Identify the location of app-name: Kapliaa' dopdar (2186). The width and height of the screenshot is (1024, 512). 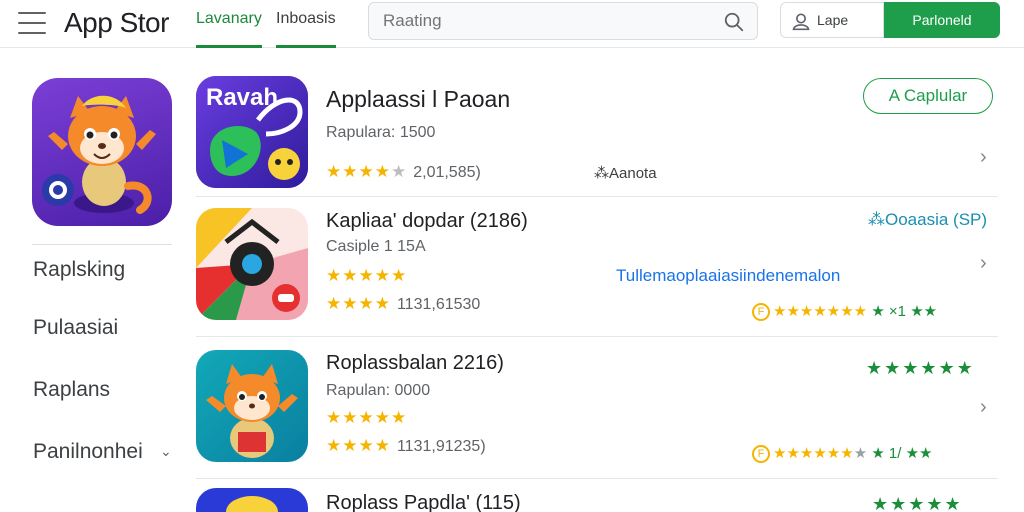
(427, 221).